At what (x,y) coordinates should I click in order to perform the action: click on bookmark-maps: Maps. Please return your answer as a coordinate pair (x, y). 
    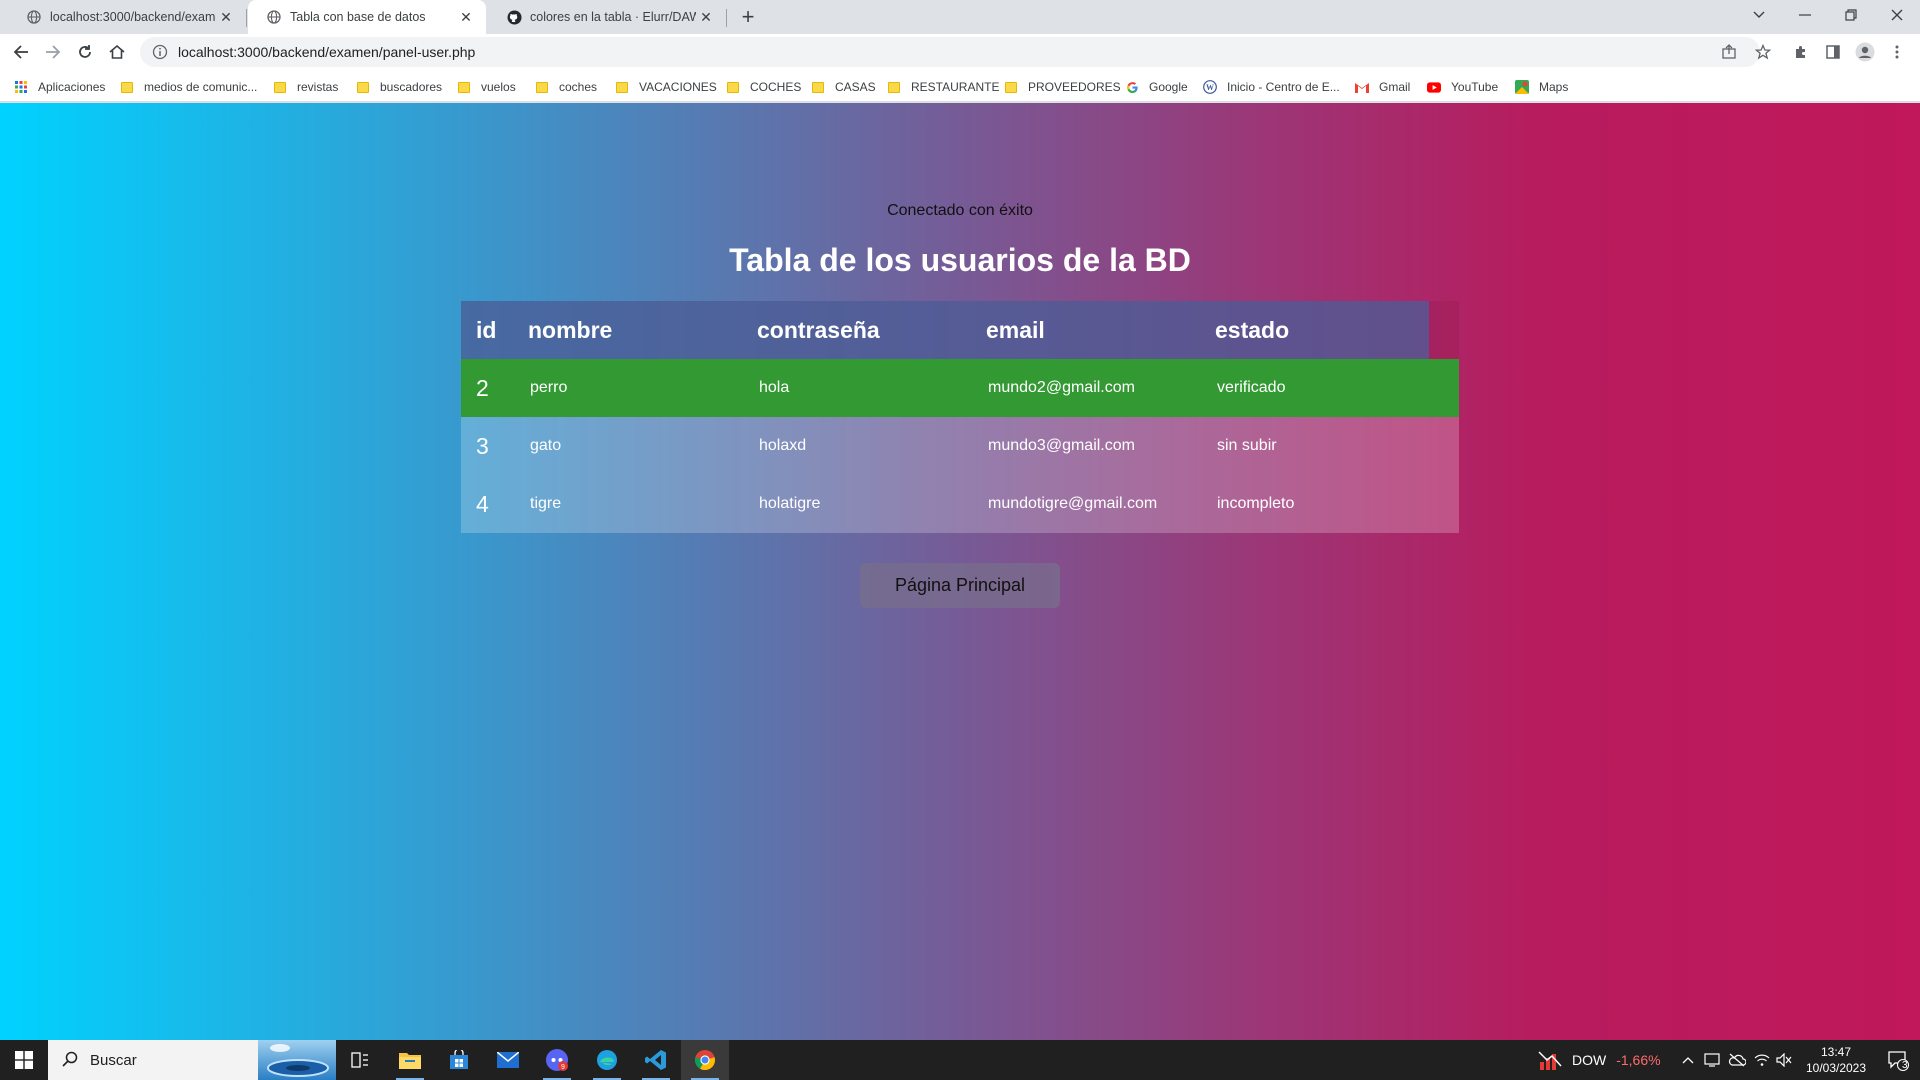
    Looking at the image, I should click on (1541, 87).